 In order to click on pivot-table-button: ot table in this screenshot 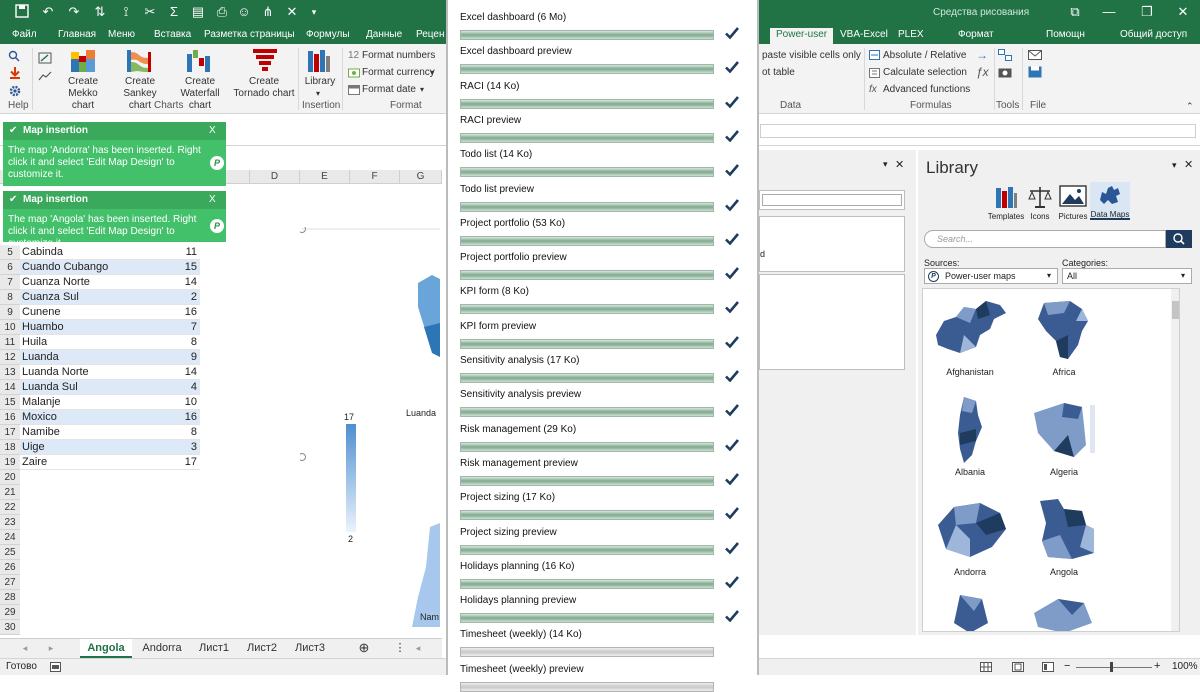, I will do `click(778, 73)`.